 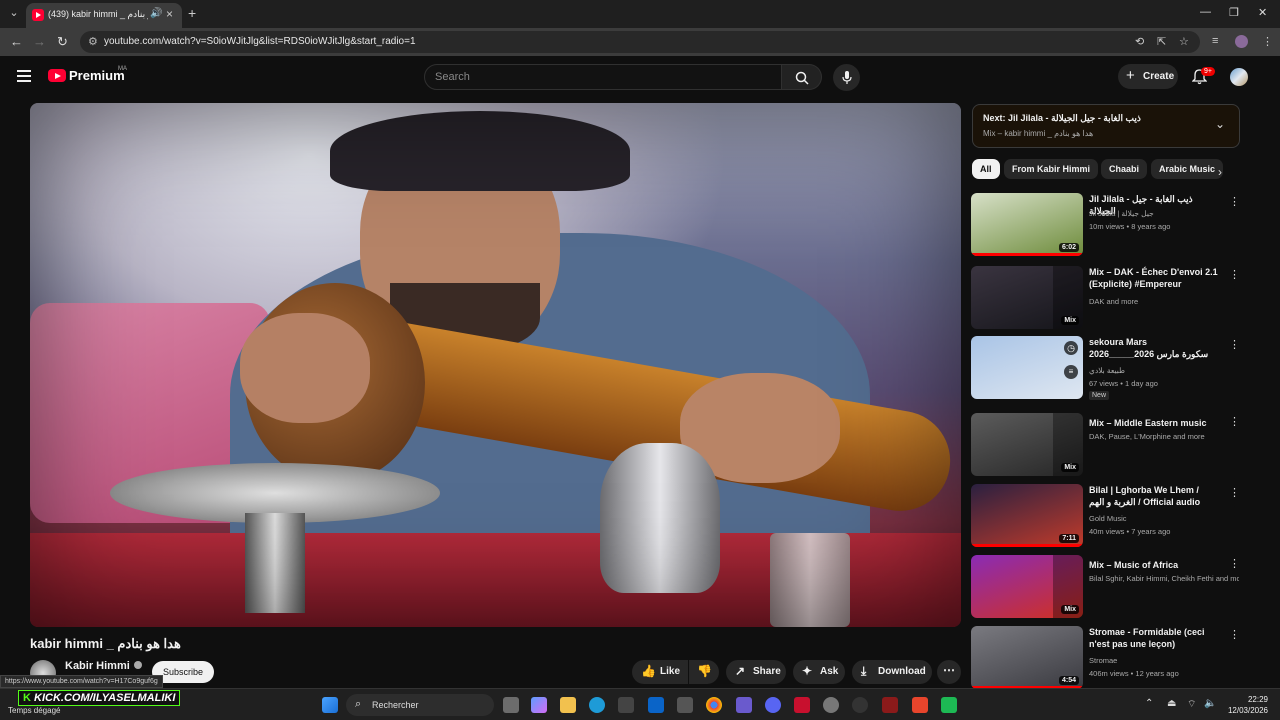 What do you see at coordinates (1234, 12) in the screenshot?
I see `restore-icon: ❐` at bounding box center [1234, 12].